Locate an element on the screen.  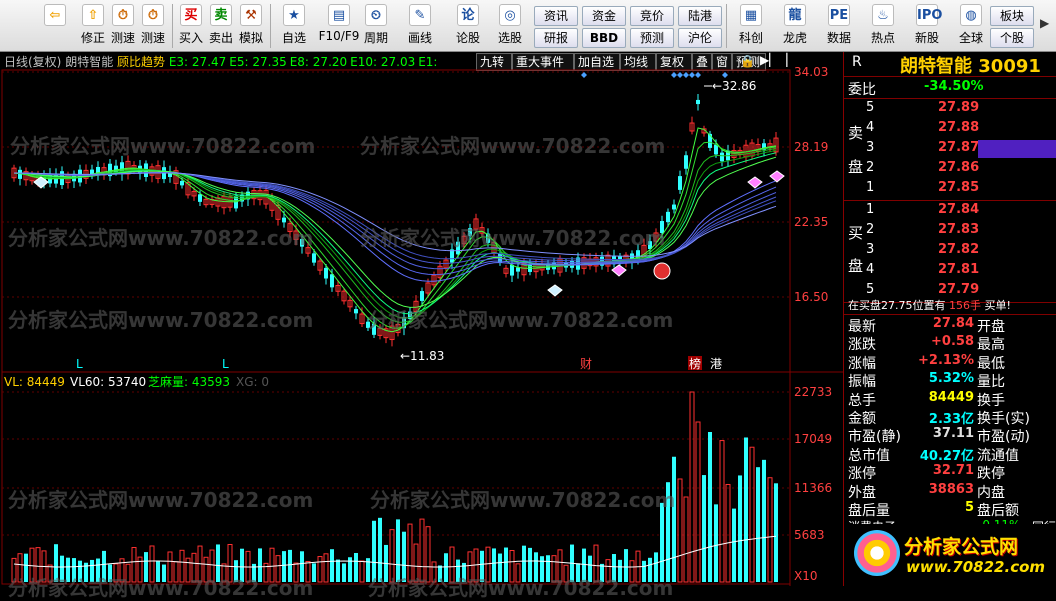
price-axis-label: 22.35 is located at coordinates (811, 222).